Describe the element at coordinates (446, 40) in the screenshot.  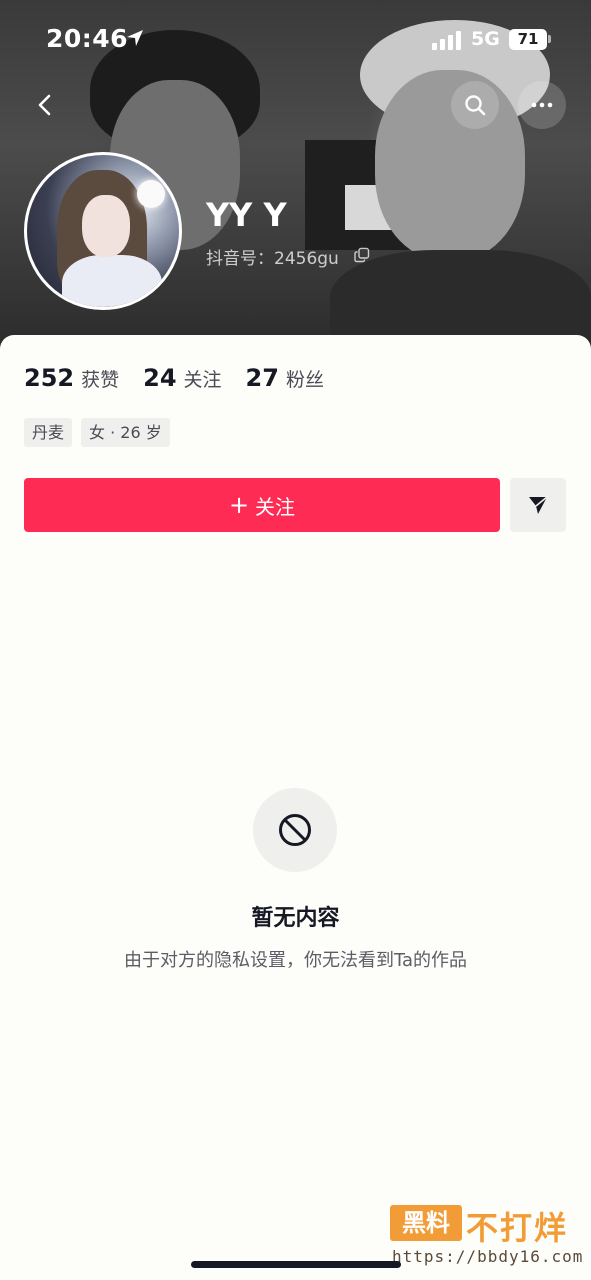
I see `signal-icon` at that location.